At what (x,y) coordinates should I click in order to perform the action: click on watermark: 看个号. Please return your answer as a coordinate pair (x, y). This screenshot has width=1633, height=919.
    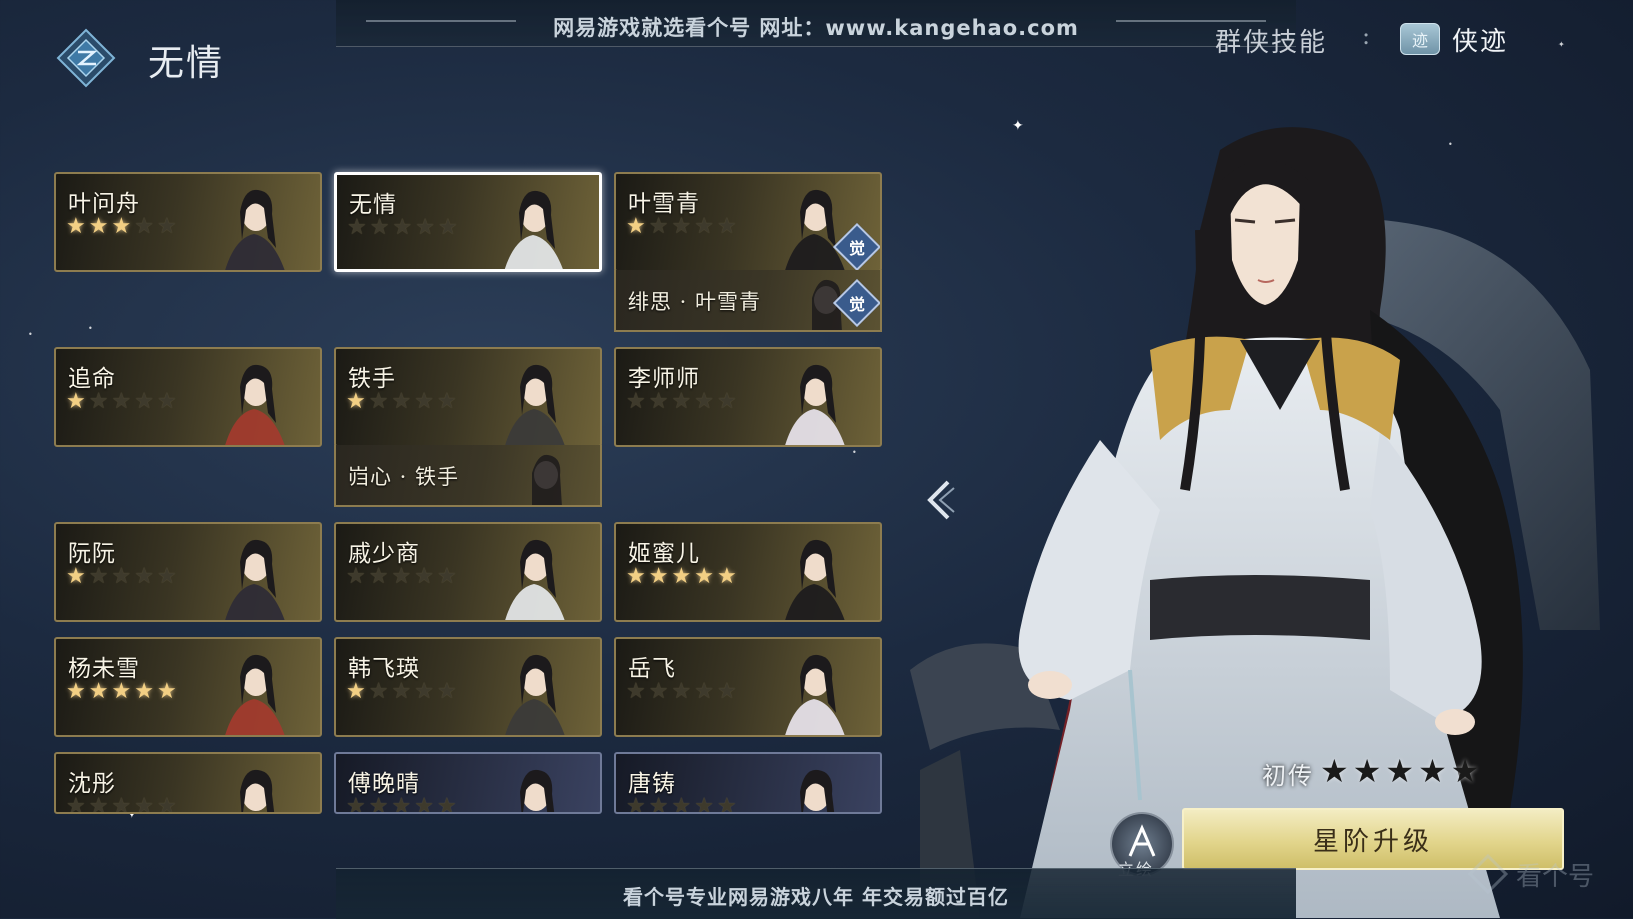
    Looking at the image, I should click on (1531, 874).